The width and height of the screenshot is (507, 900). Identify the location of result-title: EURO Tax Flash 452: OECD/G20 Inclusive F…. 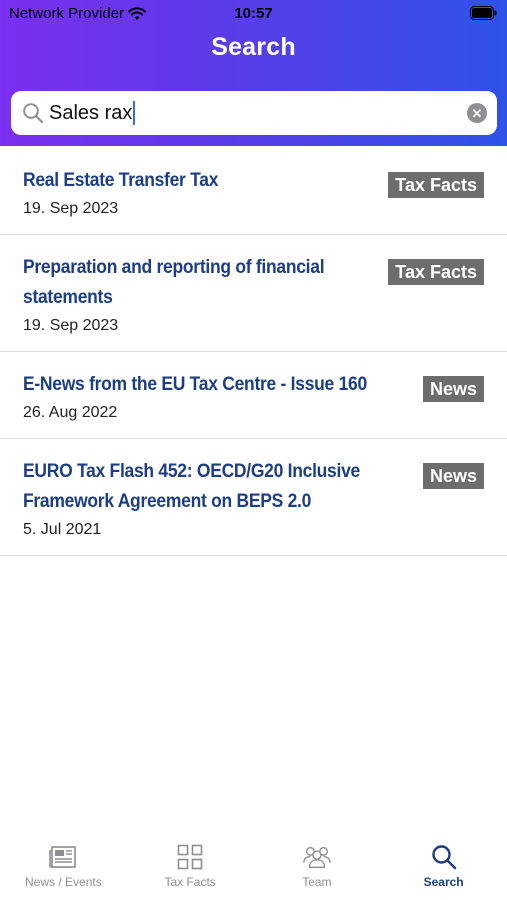
(191, 486).